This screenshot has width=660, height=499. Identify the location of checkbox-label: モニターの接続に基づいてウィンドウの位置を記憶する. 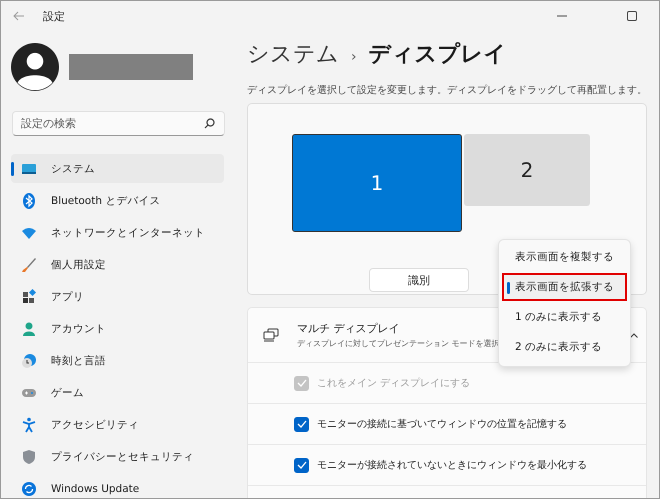
(442, 424).